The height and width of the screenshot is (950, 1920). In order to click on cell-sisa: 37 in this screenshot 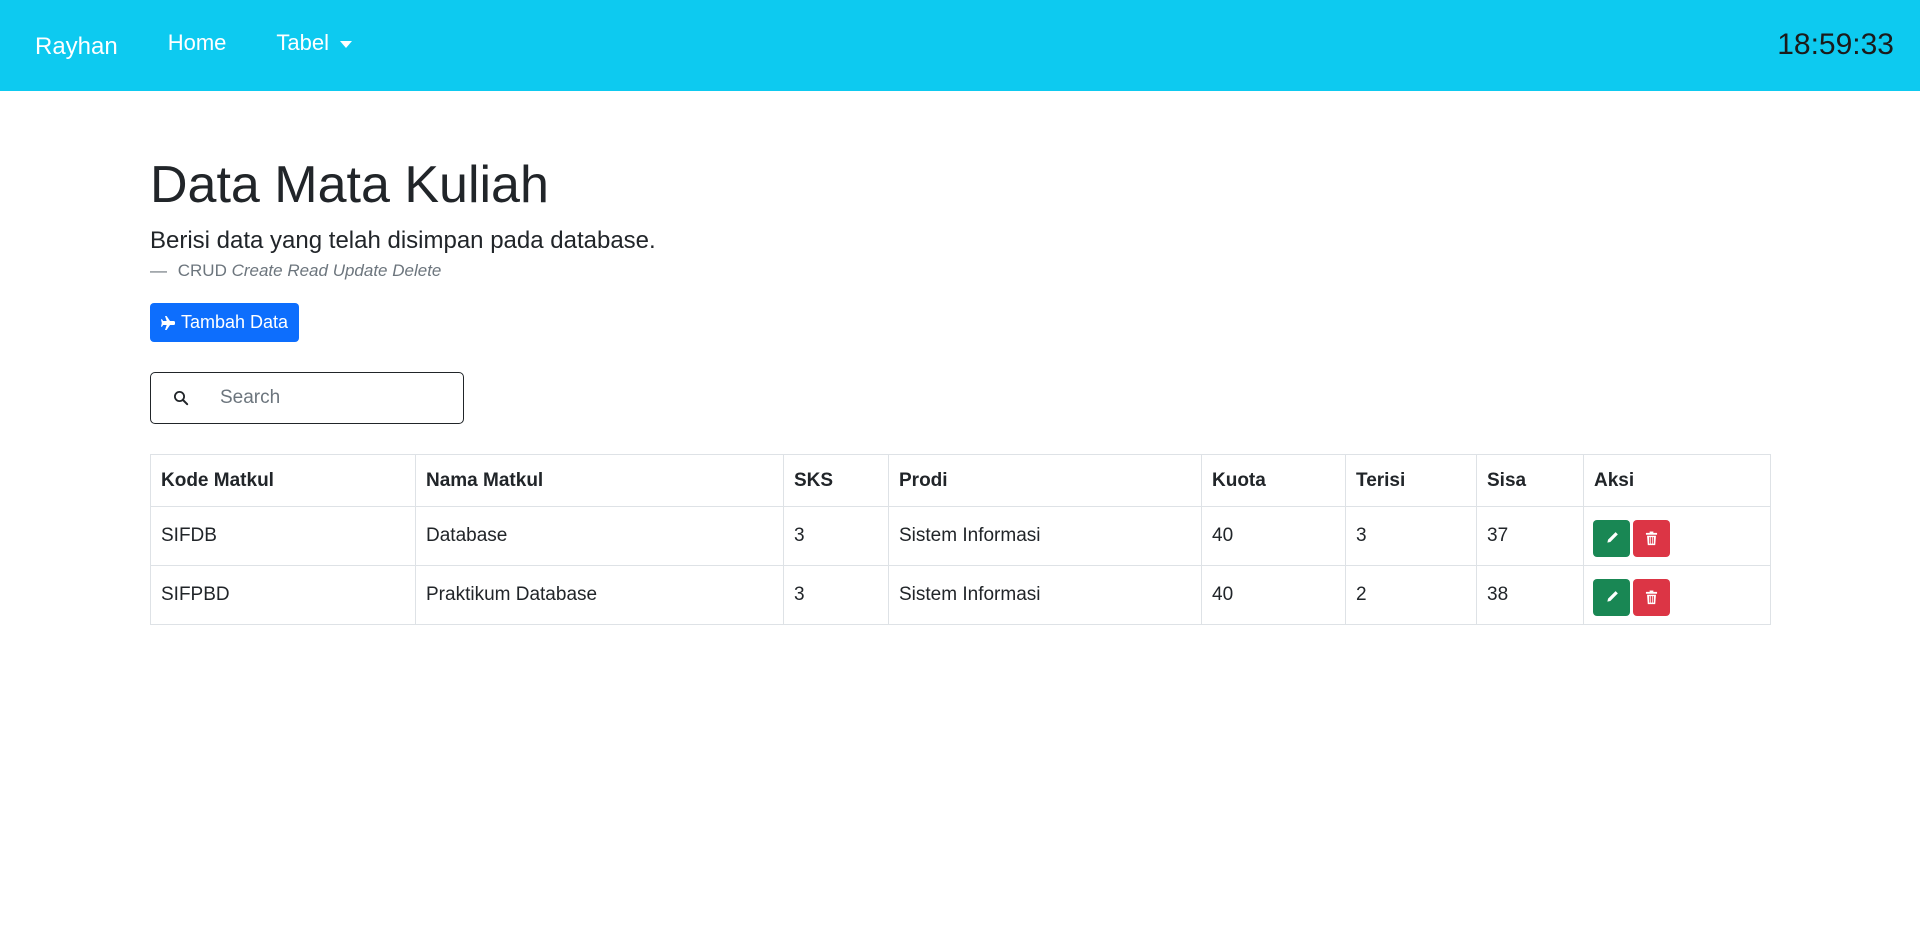, I will do `click(1530, 536)`.